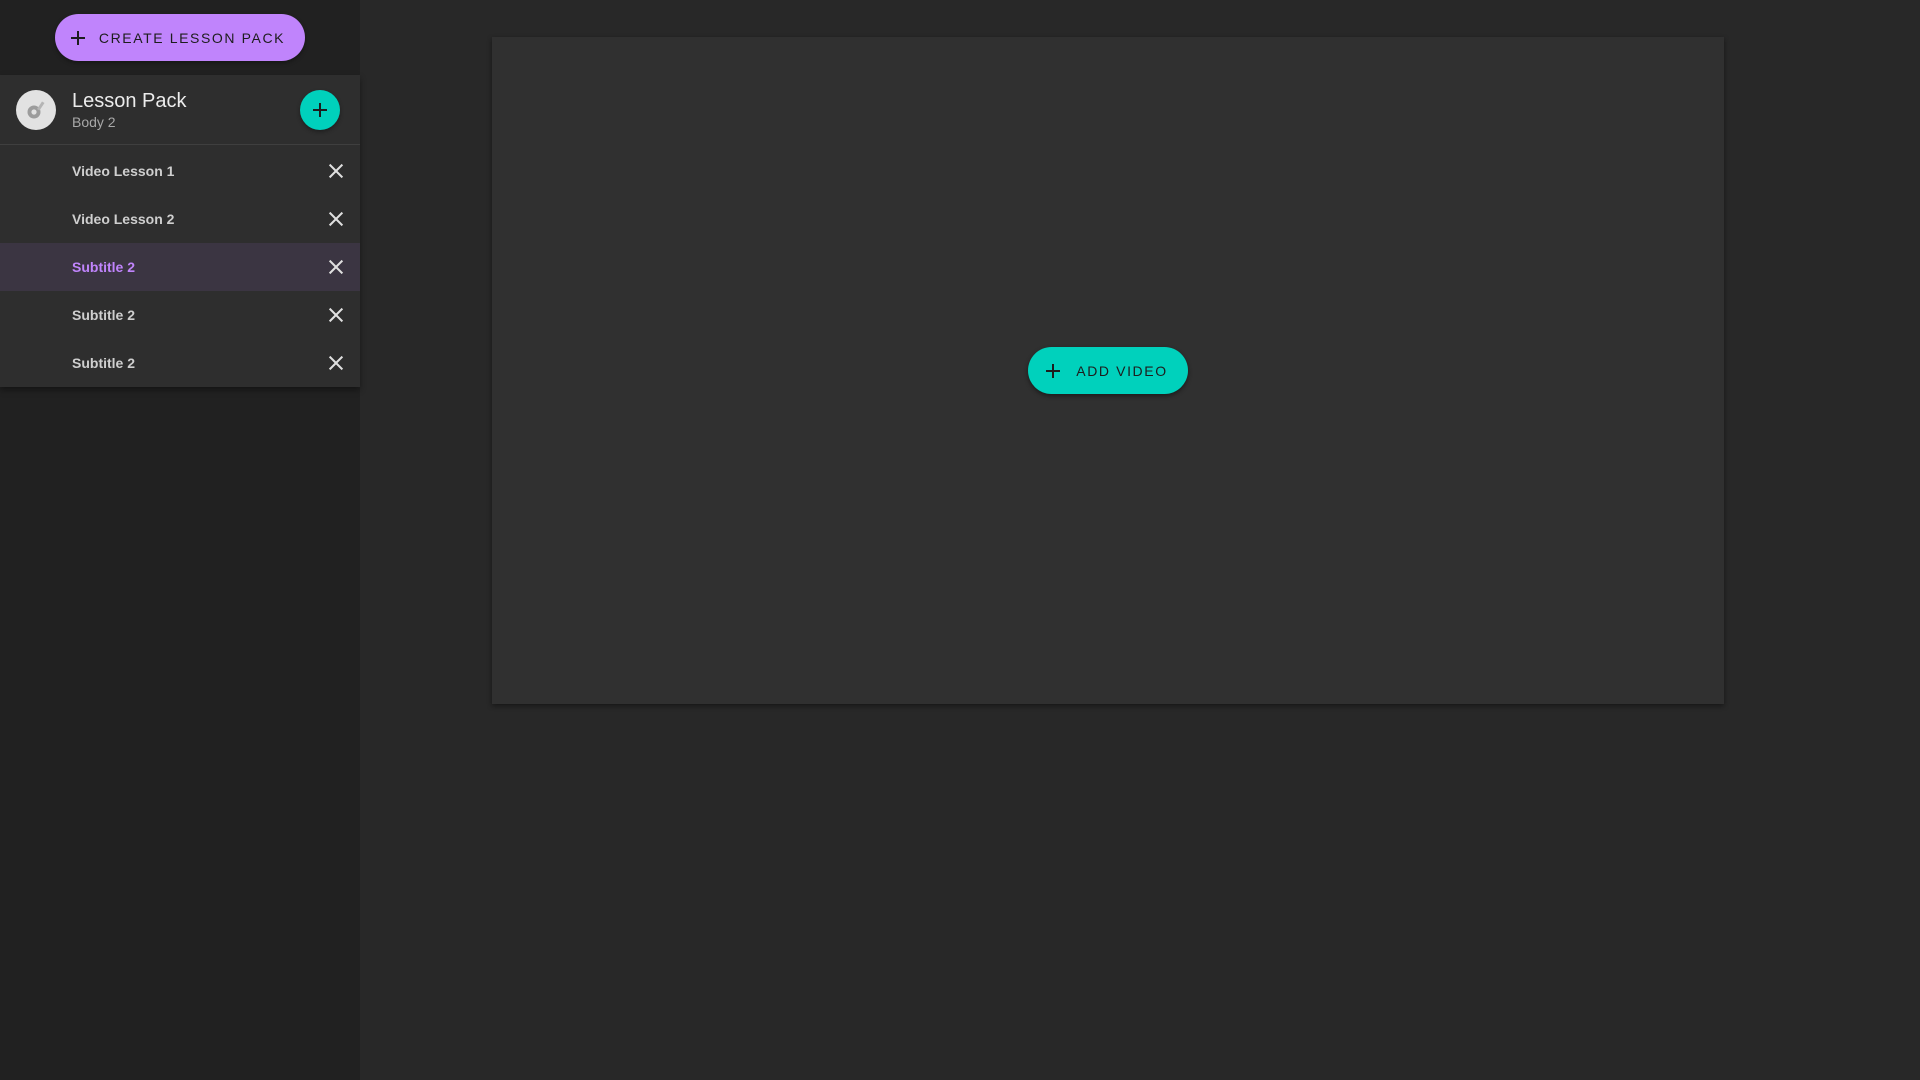  Describe the element at coordinates (123, 171) in the screenshot. I see `lesson-label: Video Lesson 1` at that location.